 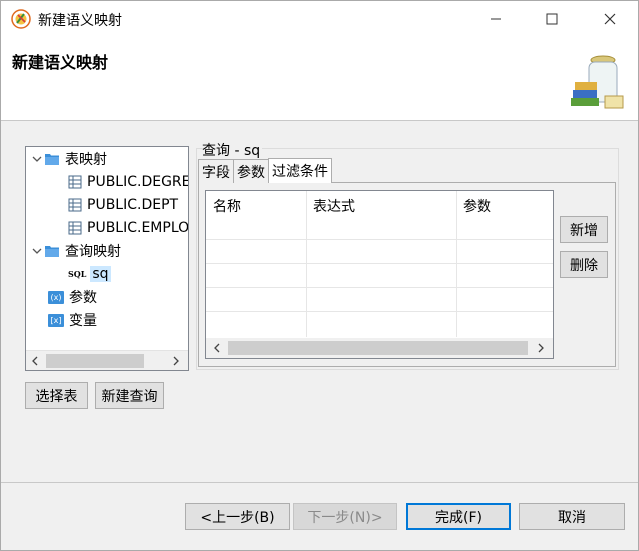 What do you see at coordinates (227, 206) in the screenshot?
I see `column-header-name: 名称` at bounding box center [227, 206].